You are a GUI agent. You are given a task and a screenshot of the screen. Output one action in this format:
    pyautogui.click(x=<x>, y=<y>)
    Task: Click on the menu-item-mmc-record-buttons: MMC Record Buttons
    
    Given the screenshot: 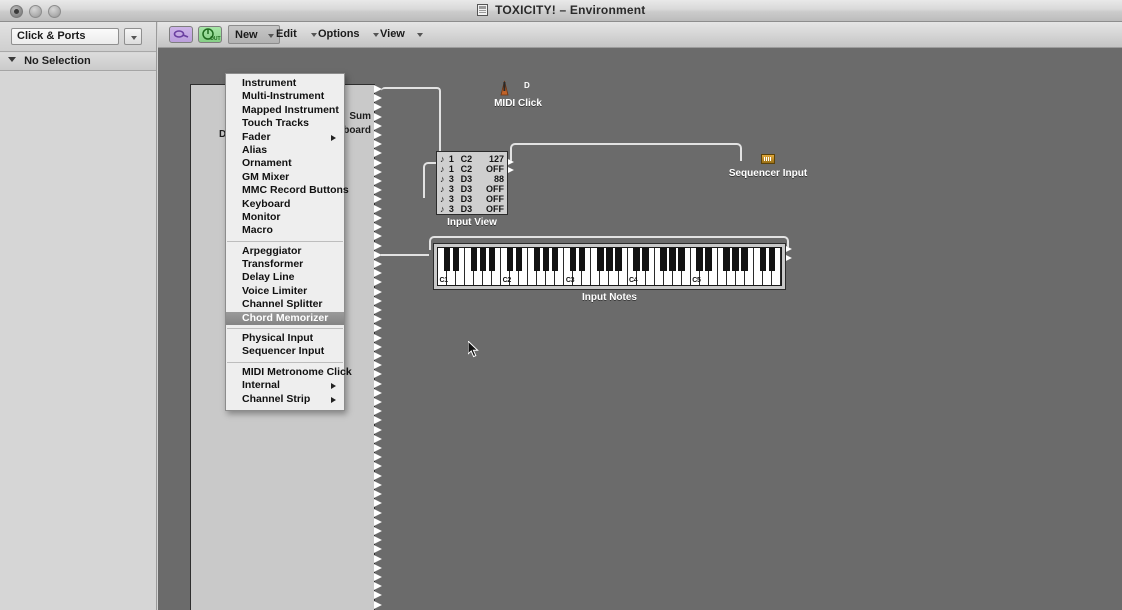 What is the action you would take?
    pyautogui.click(x=287, y=190)
    